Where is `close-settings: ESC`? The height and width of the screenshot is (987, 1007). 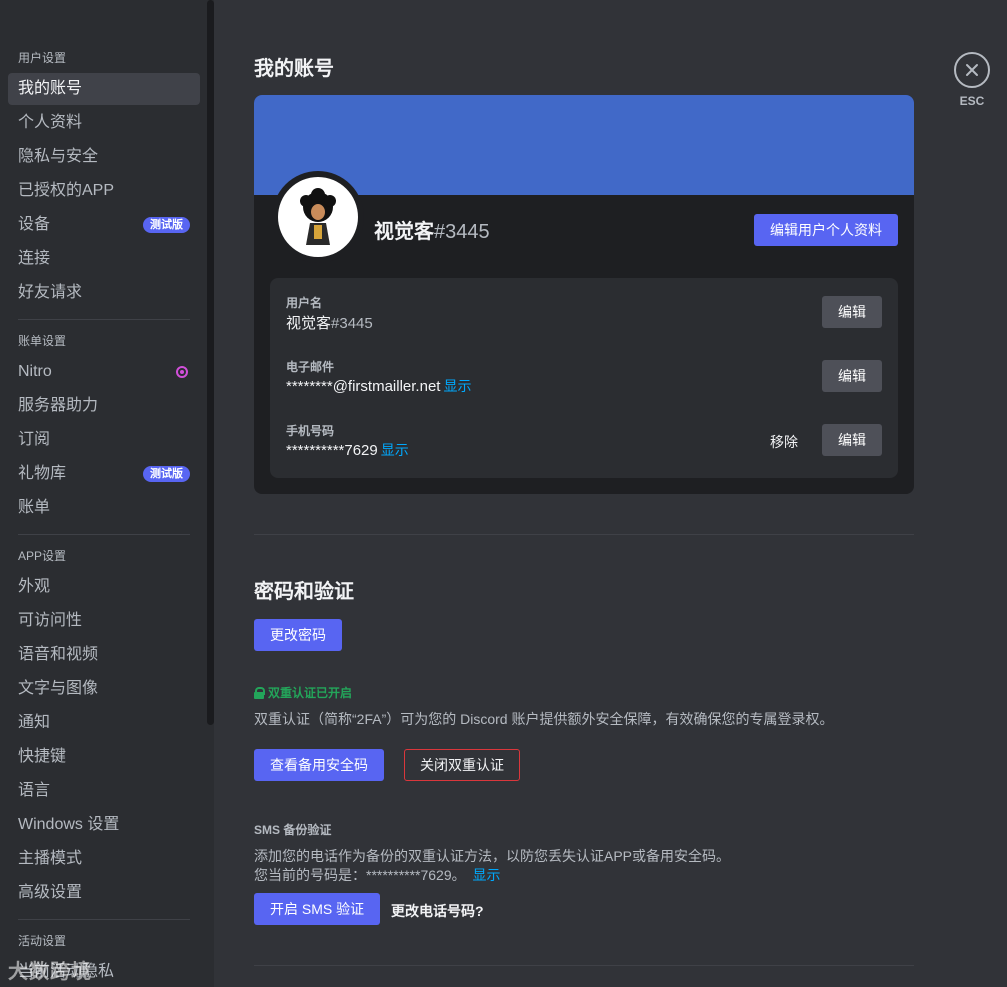 close-settings: ESC is located at coordinates (972, 80).